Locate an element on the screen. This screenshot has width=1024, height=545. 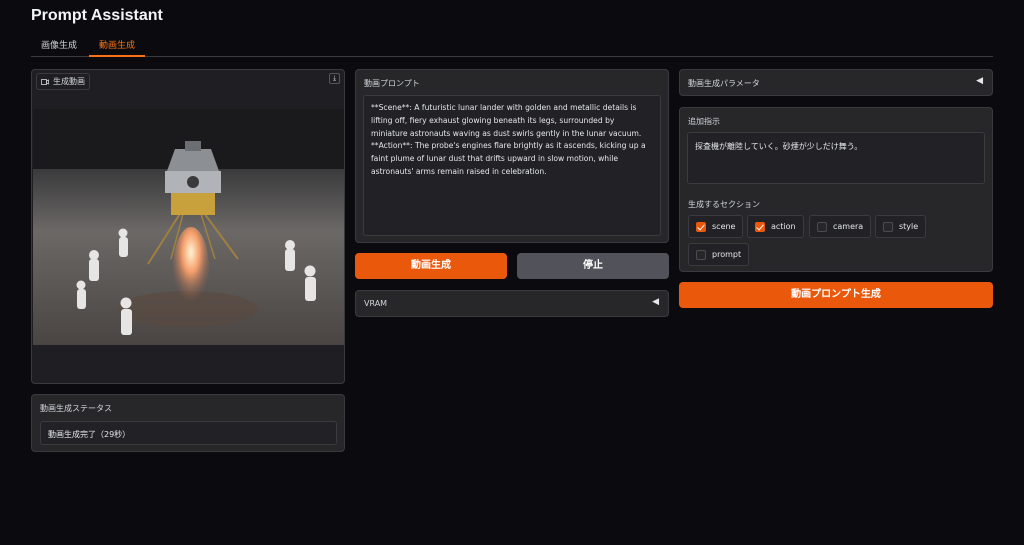
section-checkbox-label: camera is located at coordinates (848, 226).